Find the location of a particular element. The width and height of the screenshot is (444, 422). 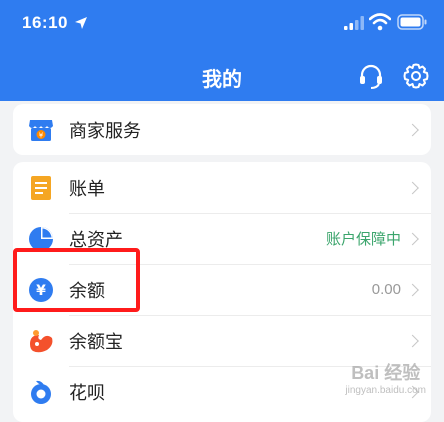

watermark: Bai 经验 jingyan.baidu.com is located at coordinates (385, 377).